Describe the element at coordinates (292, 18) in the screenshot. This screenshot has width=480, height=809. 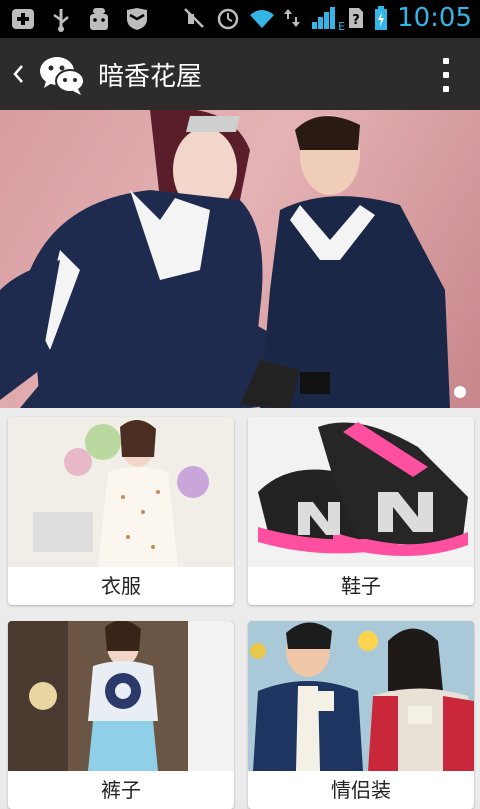
I see `data-arrows-icon` at that location.